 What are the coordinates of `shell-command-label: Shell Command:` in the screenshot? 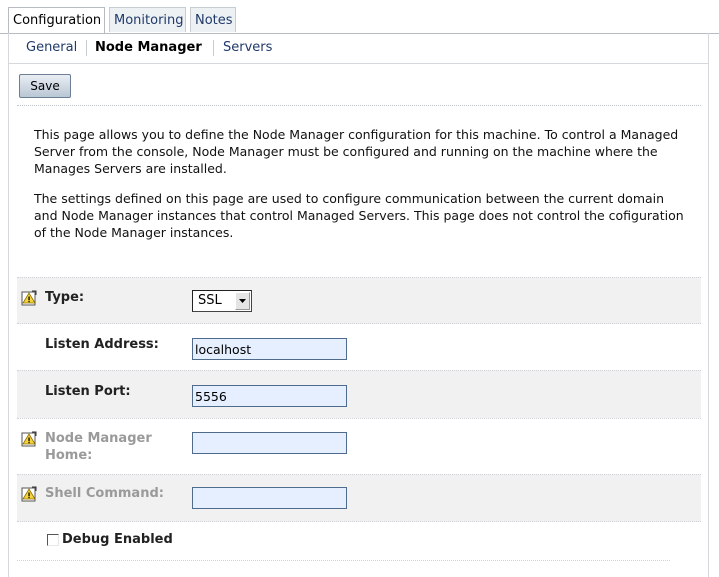 It's located at (104, 493).